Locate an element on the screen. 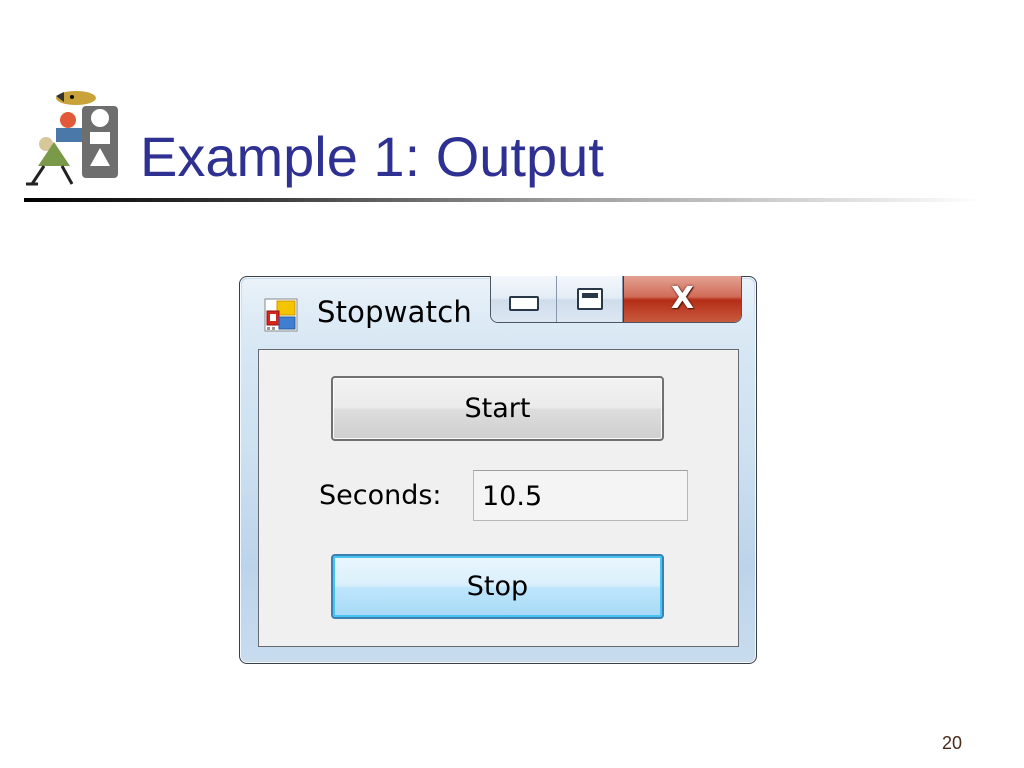  start-button: Start is located at coordinates (497, 408).